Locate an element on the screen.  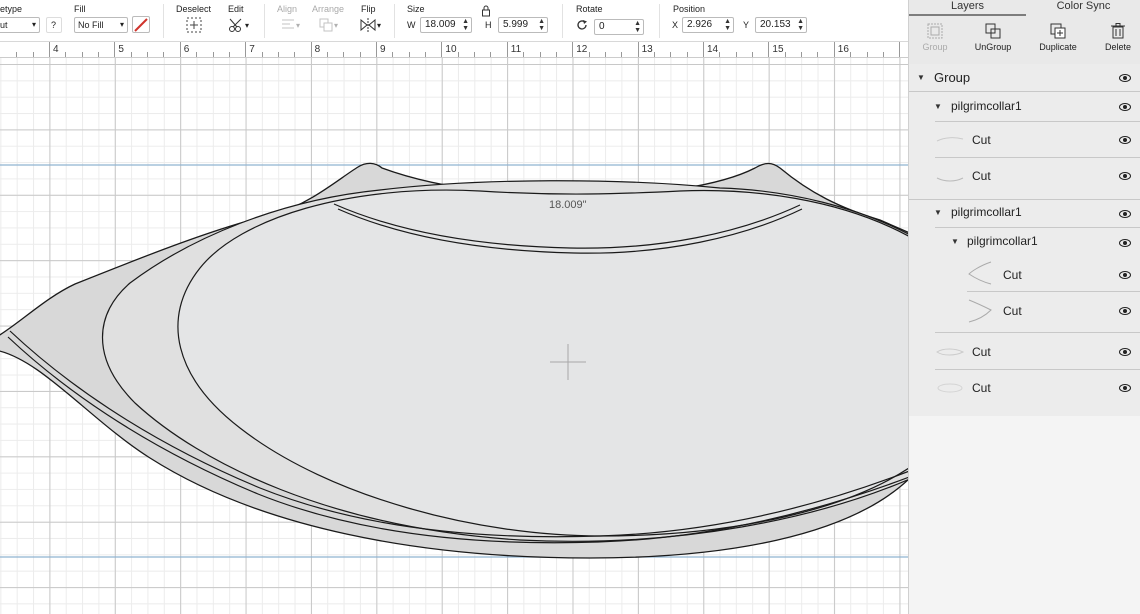
flip-button: ▾ is located at coordinates (370, 25).